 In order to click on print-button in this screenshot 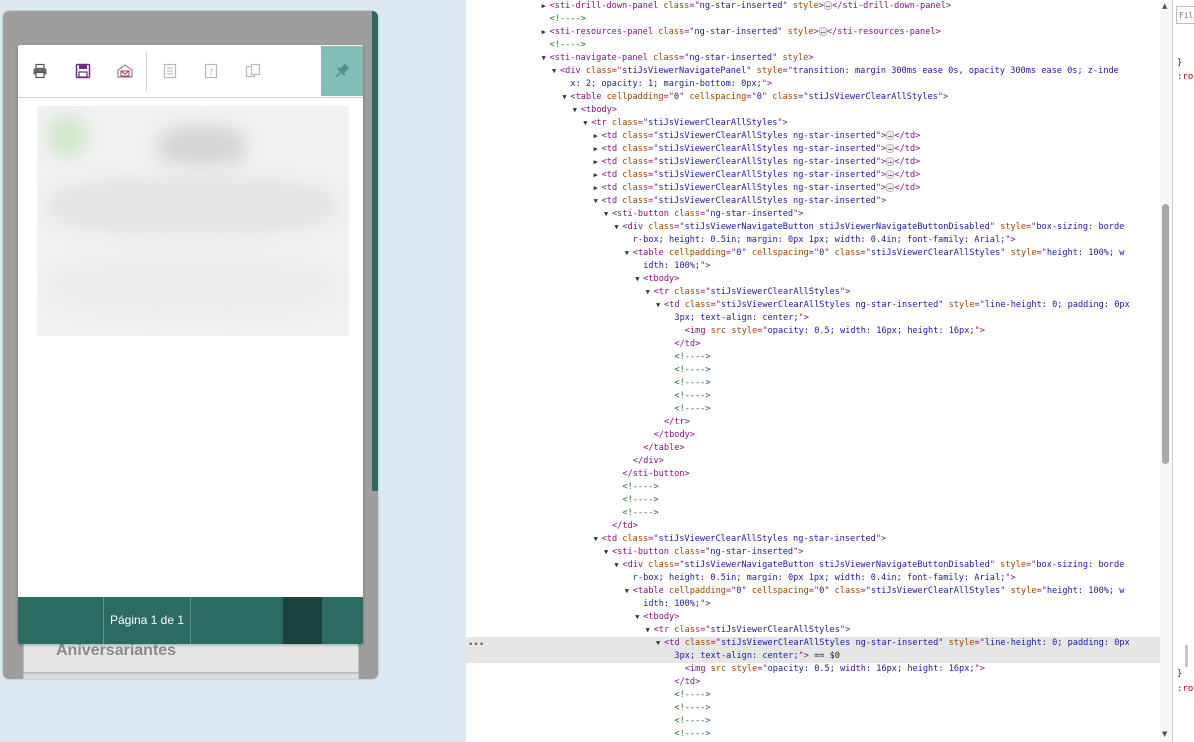, I will do `click(40, 71)`.